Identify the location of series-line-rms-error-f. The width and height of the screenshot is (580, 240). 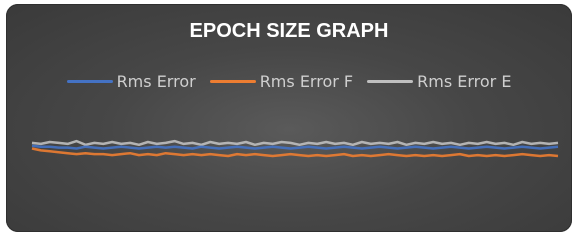
(295, 152).